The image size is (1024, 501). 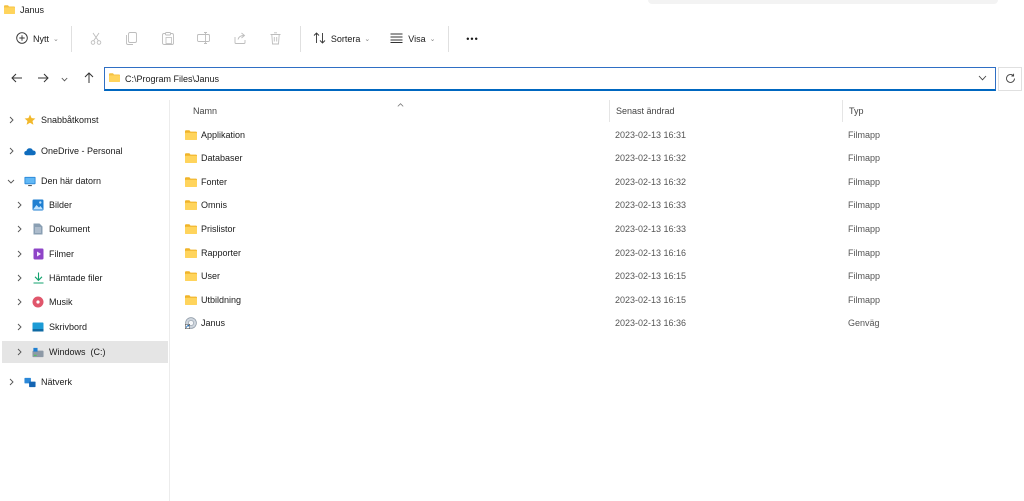 I want to click on rename-icon, so click(x=204, y=39).